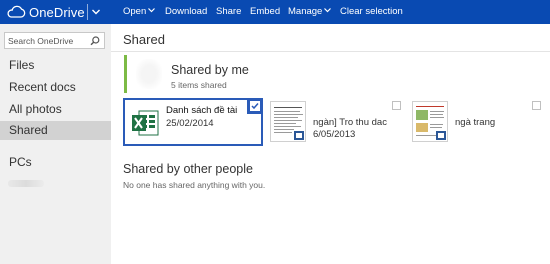 The height and width of the screenshot is (264, 550). Describe the element at coordinates (334, 134) in the screenshot. I see `file-date: 6/05/2013` at that location.